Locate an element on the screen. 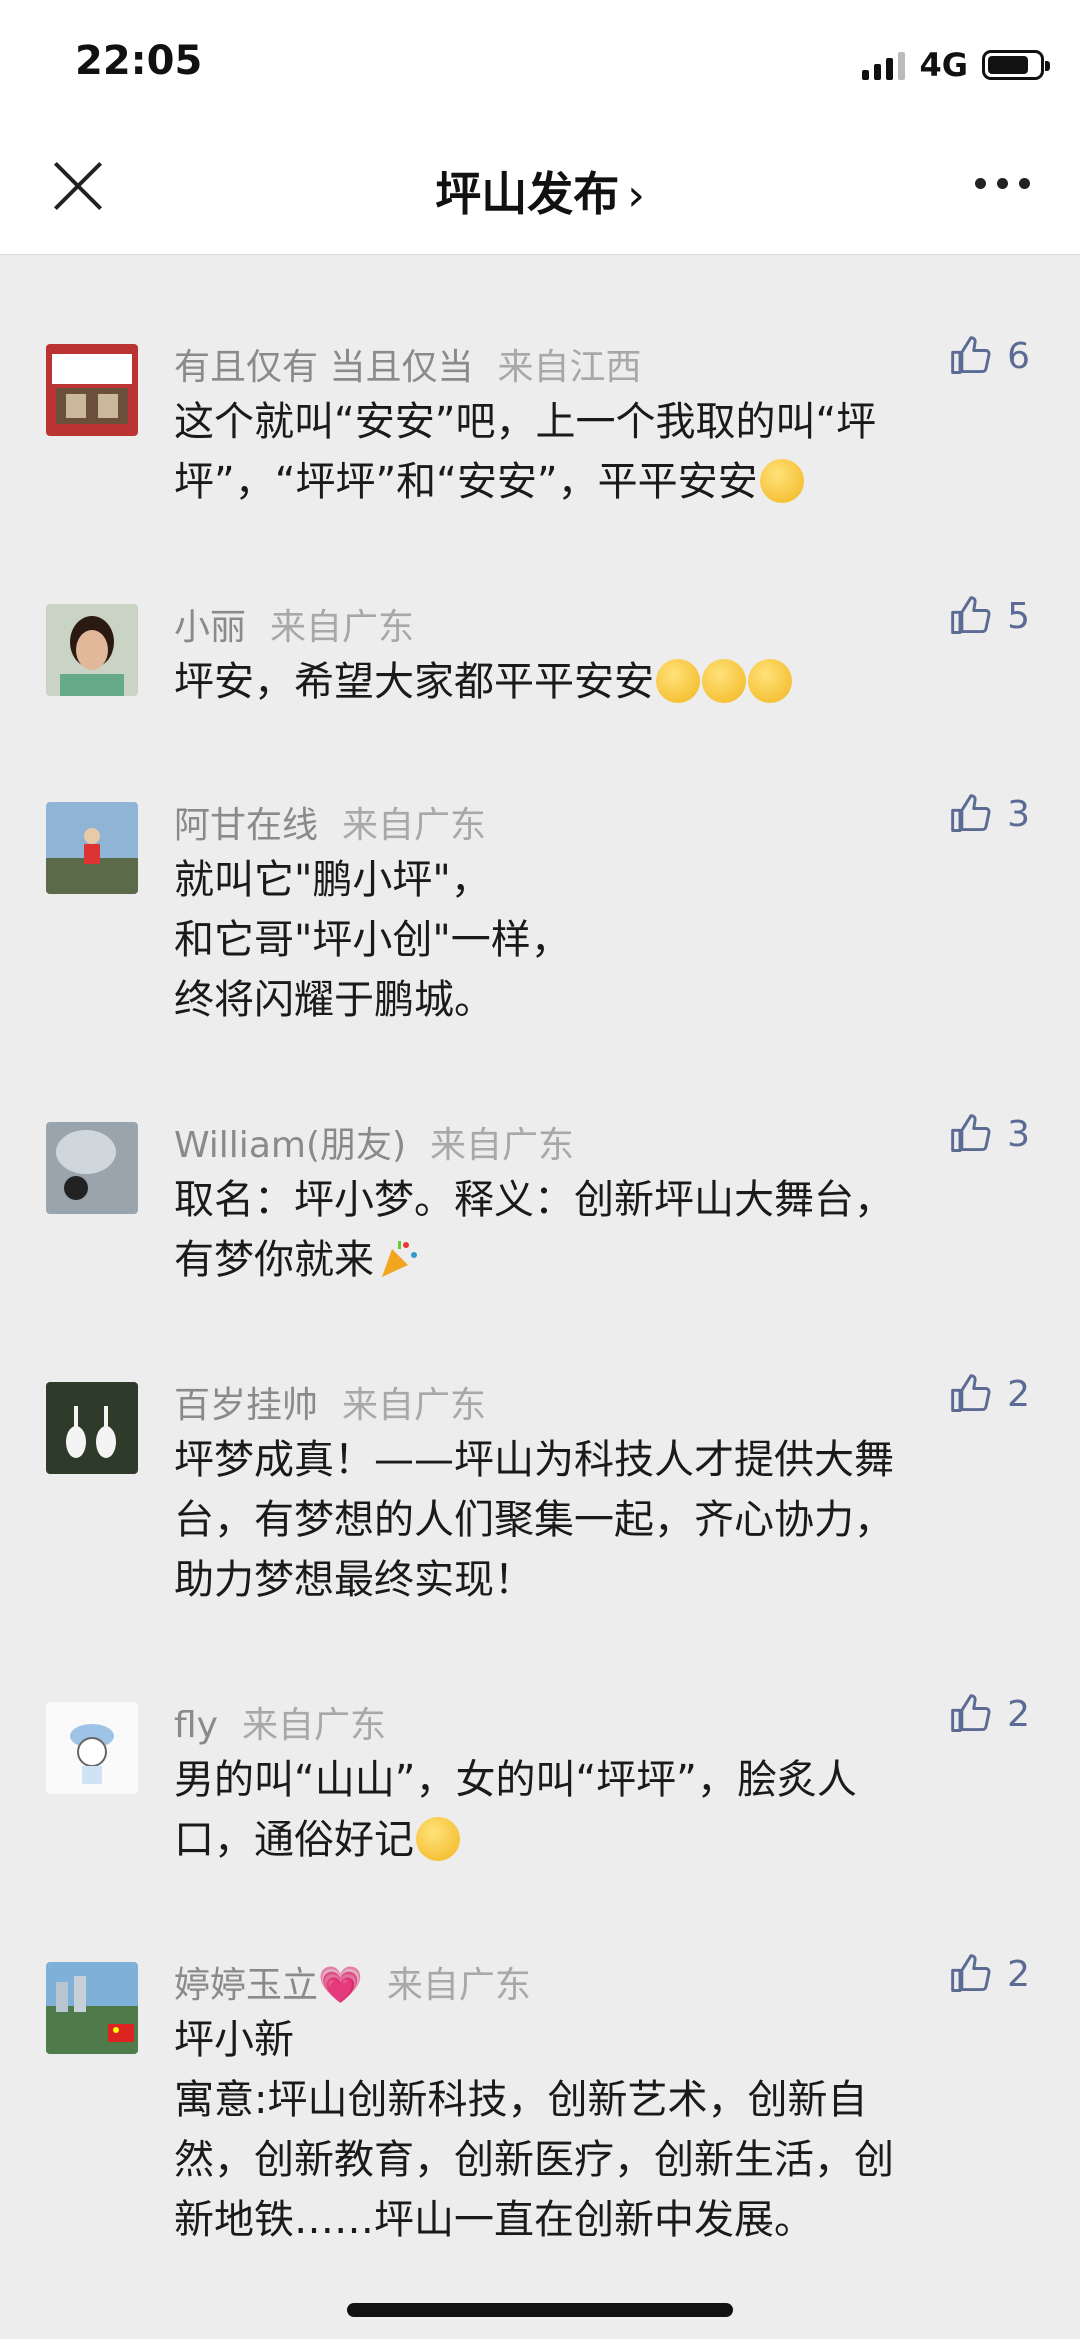 The height and width of the screenshot is (2339, 1080). status-icons: 4G is located at coordinates (956, 65).